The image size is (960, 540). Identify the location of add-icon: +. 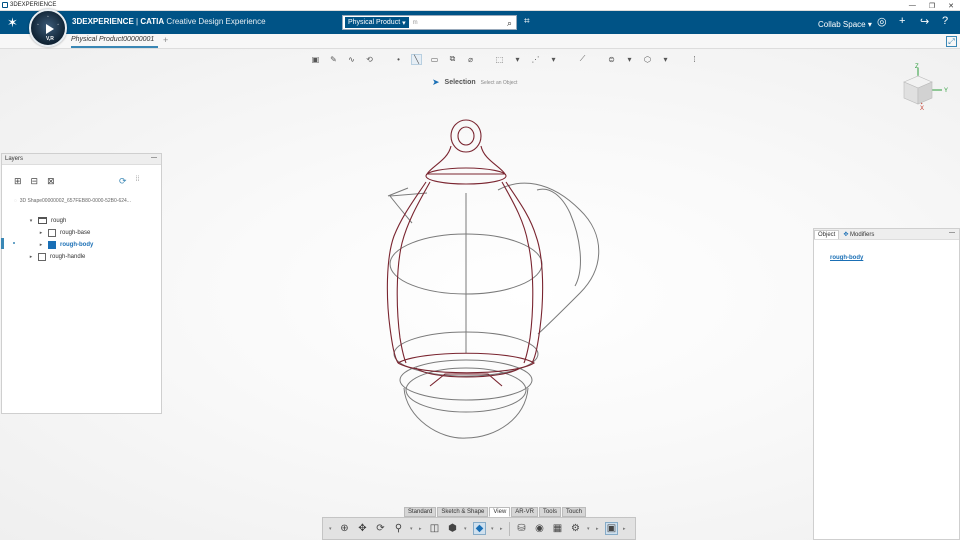
(902, 21).